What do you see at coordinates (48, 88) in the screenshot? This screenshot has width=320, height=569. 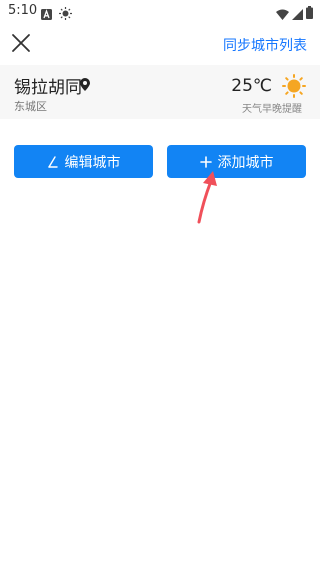 I see `city-name: 锡拉胡同` at bounding box center [48, 88].